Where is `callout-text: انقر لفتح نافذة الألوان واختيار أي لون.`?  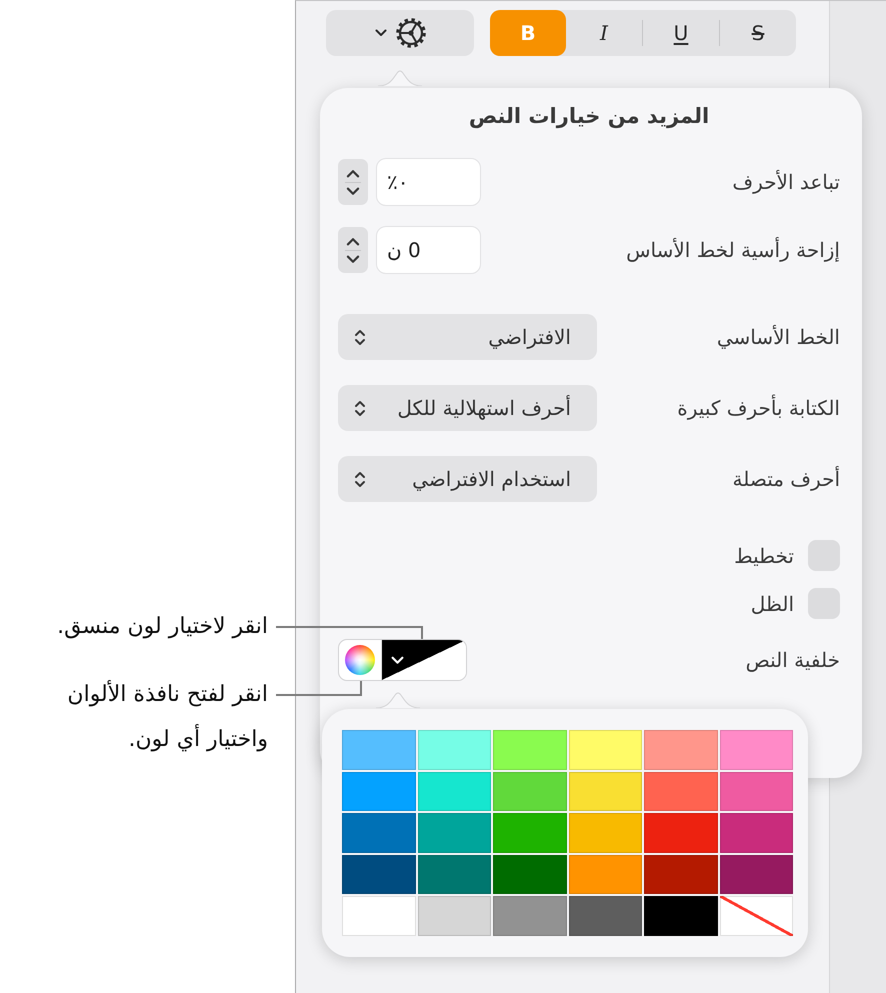 callout-text: انقر لفتح نافذة الألوان واختيار أي لون. is located at coordinates (167, 716).